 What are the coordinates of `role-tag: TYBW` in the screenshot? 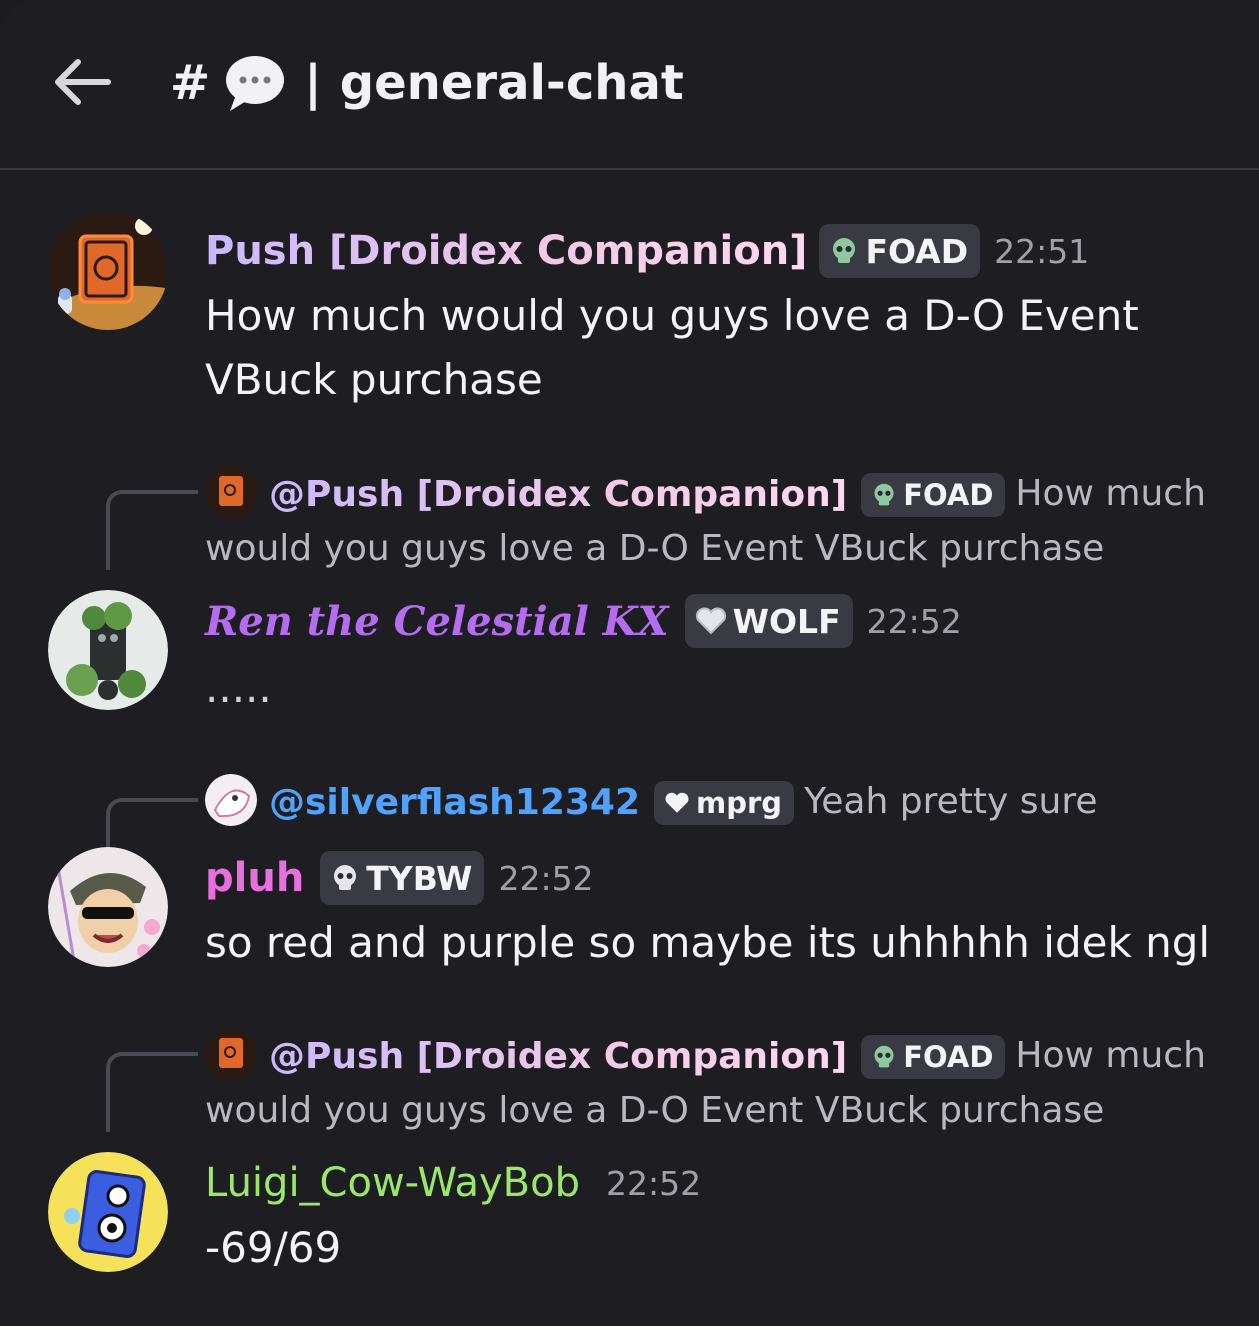 It's located at (402, 878).